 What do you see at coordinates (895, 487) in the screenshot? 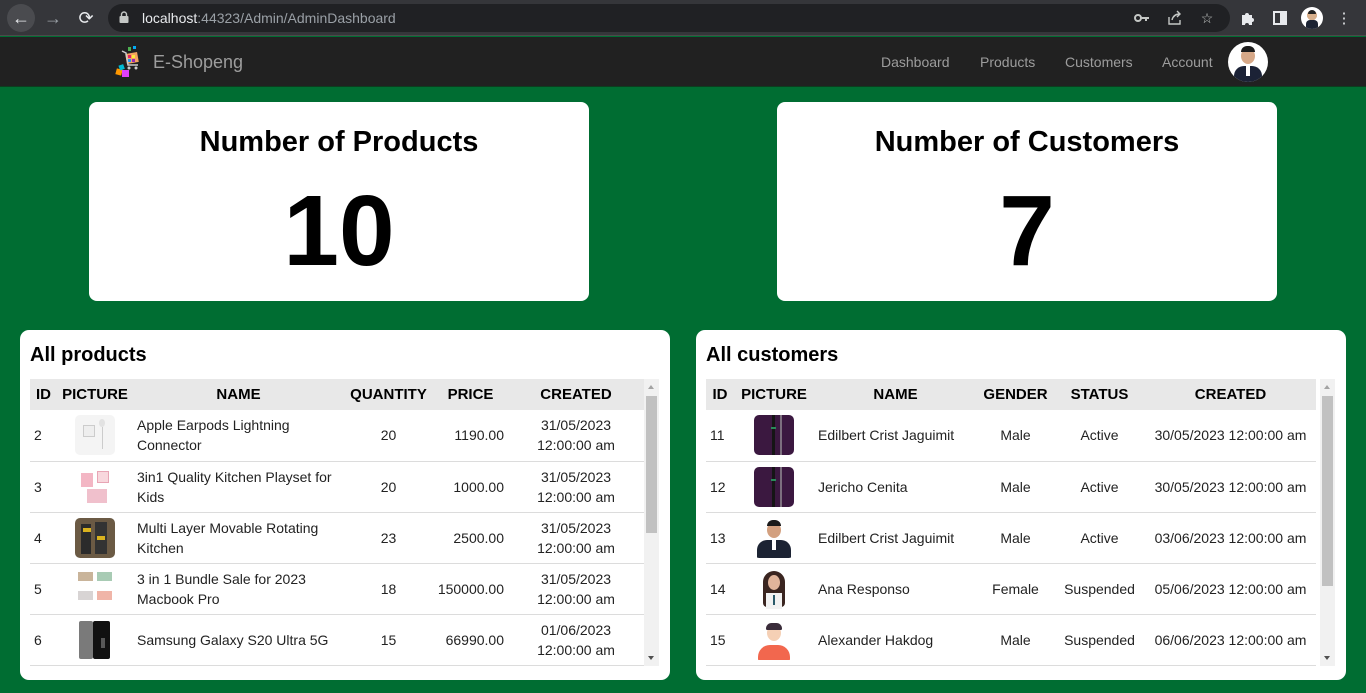
I see `customer-name: Jericho Cenita` at bounding box center [895, 487].